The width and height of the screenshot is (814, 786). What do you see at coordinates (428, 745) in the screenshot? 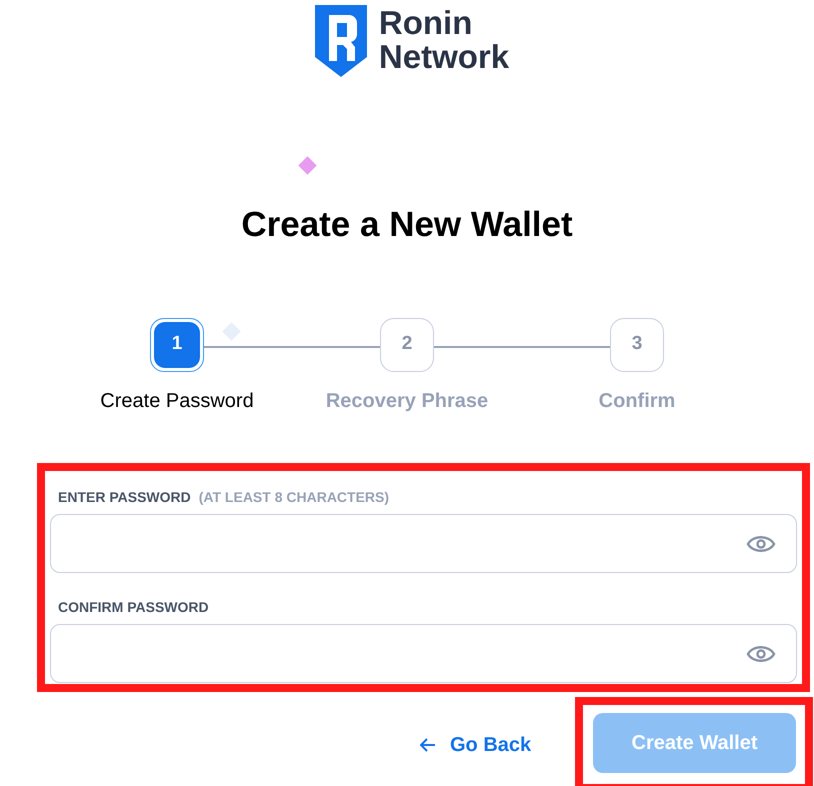
I see `arrow-left-icon` at bounding box center [428, 745].